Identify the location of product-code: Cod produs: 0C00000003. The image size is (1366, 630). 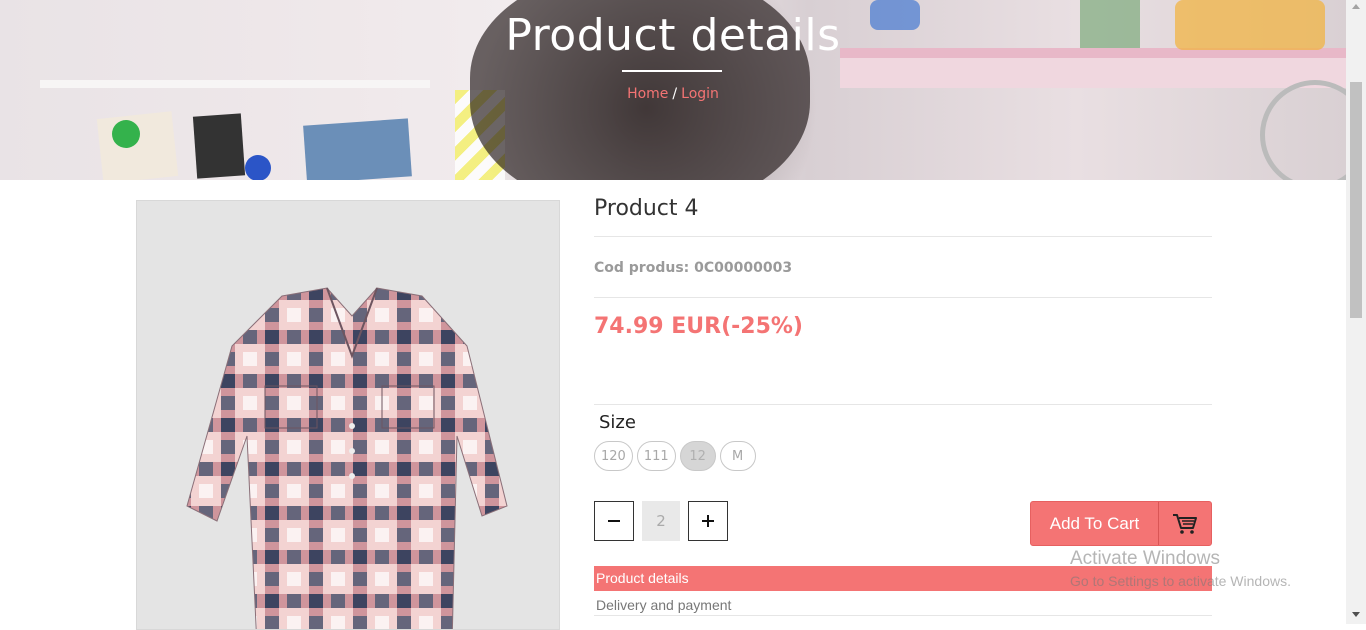
(693, 268).